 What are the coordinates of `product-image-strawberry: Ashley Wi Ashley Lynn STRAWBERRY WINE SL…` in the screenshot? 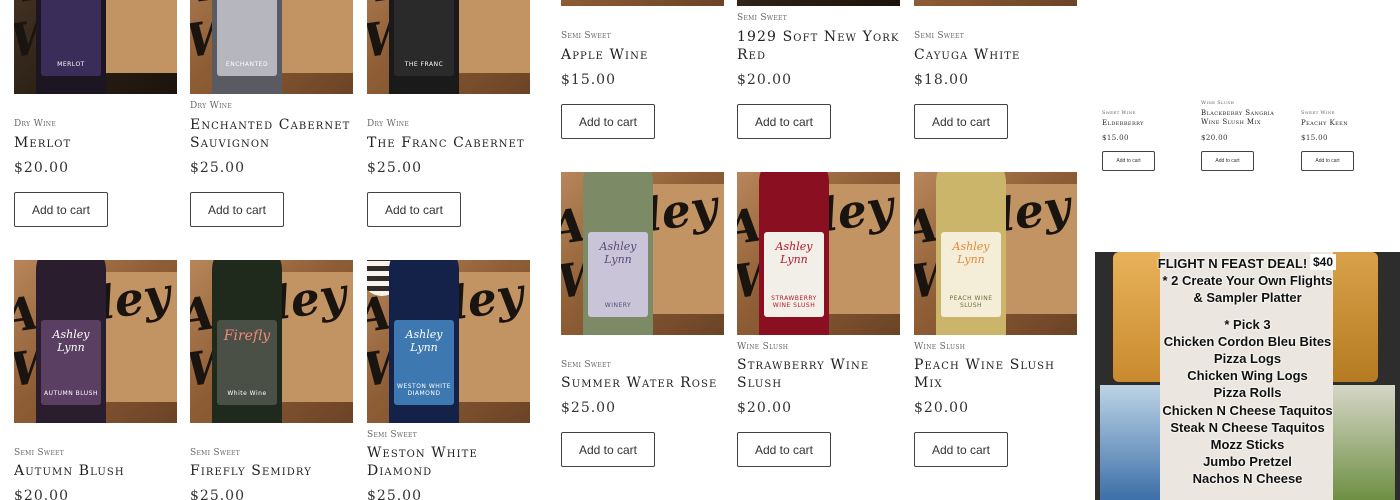 It's located at (818, 253).